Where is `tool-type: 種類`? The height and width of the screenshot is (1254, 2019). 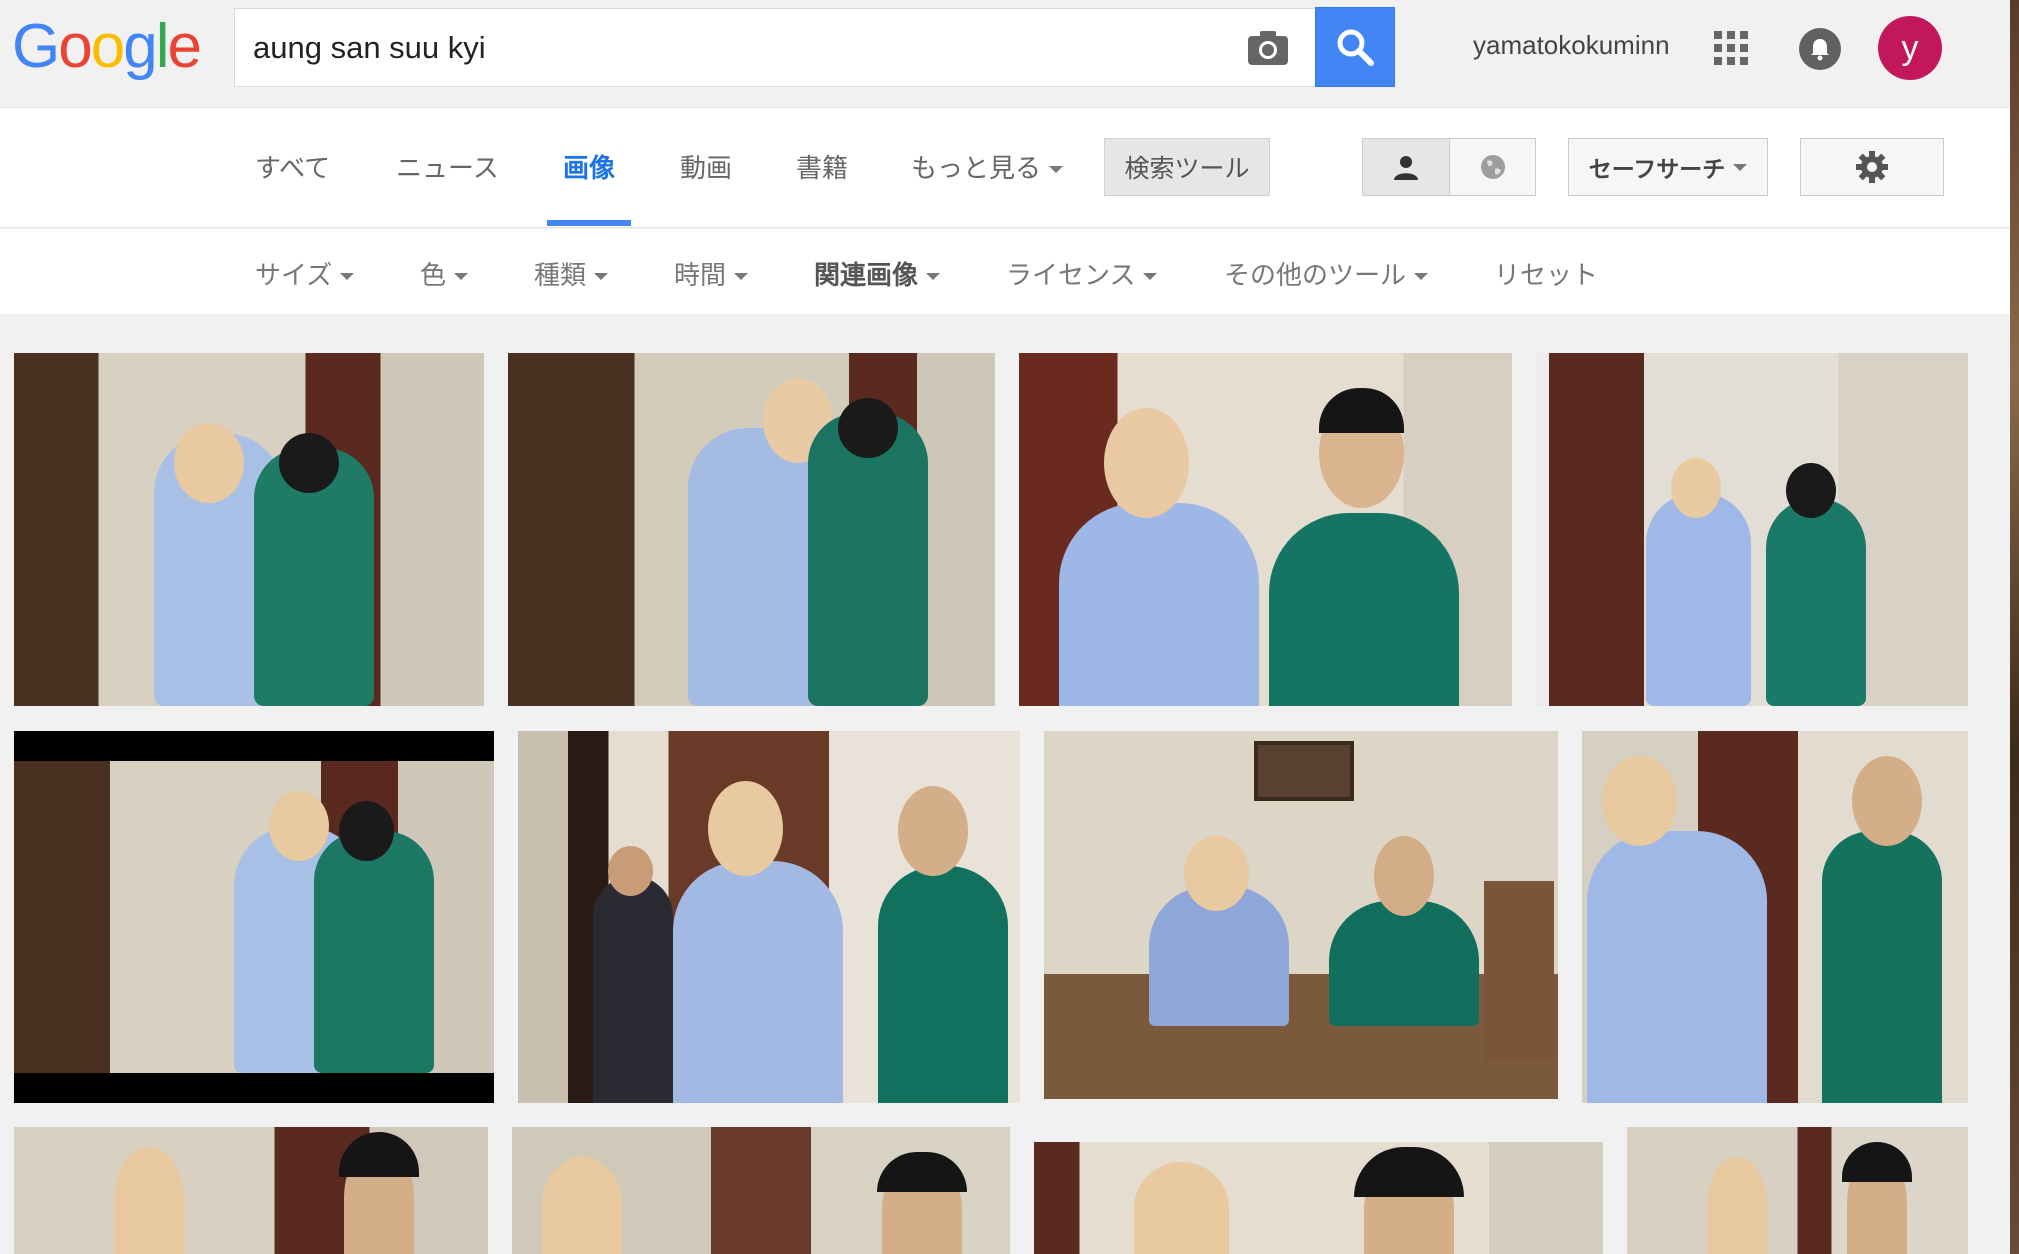 tool-type: 種類 is located at coordinates (571, 273).